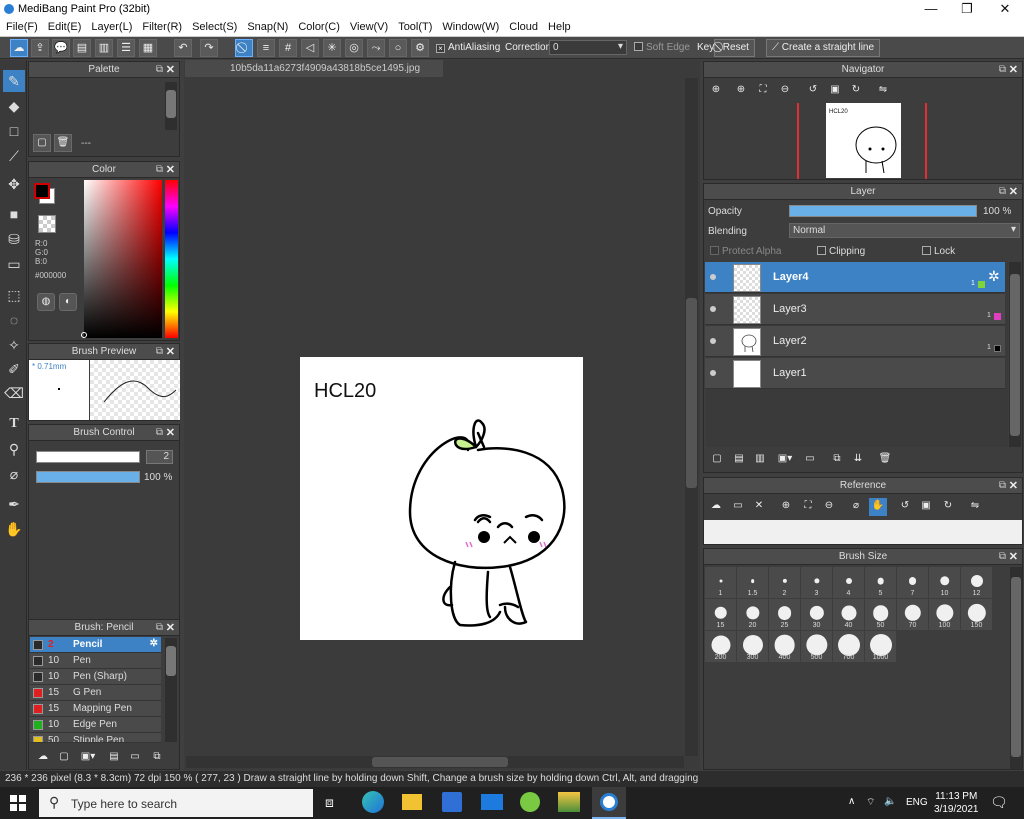 The height and width of the screenshot is (819, 1024). What do you see at coordinates (373, 802) in the screenshot?
I see `edge-browser-icon` at bounding box center [373, 802].